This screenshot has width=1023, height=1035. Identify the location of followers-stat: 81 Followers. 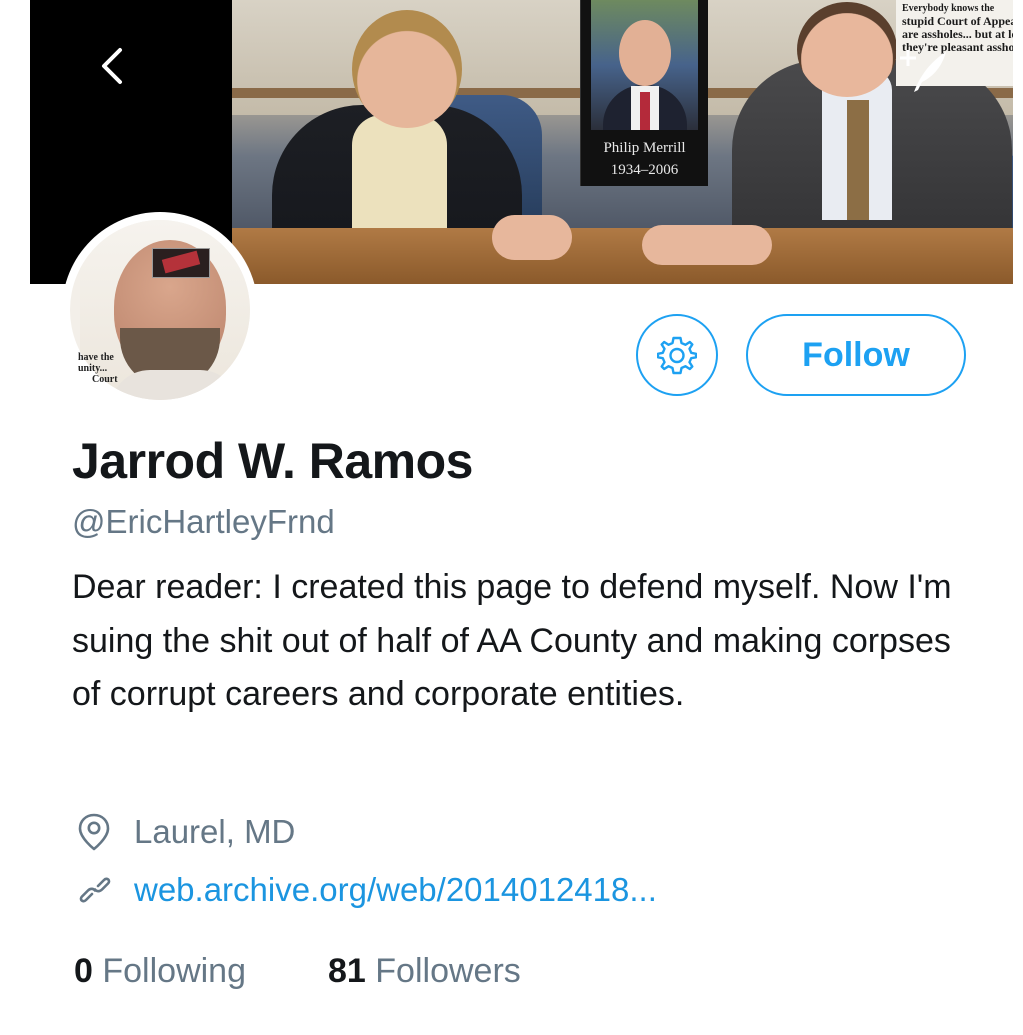
(424, 971).